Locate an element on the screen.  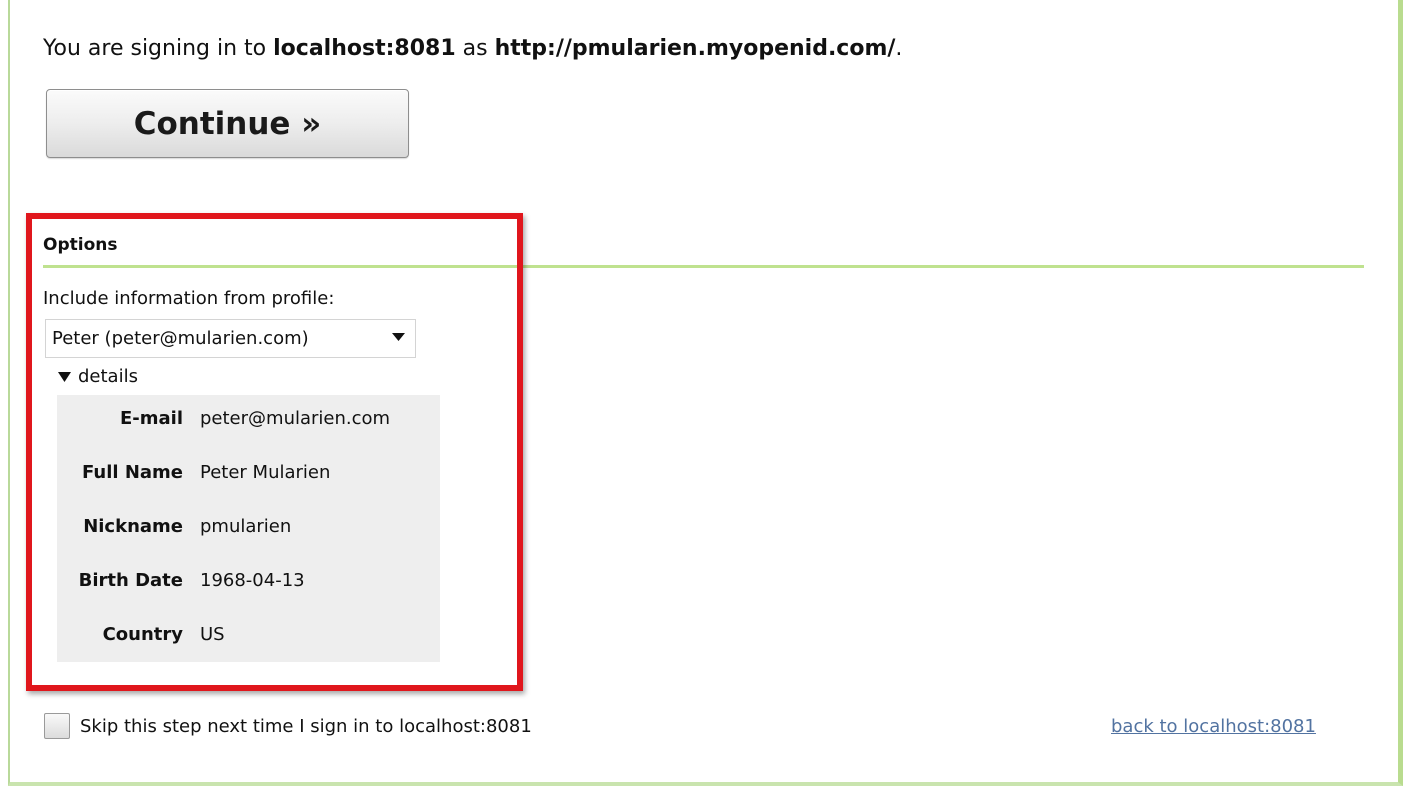
intro-identity: http://pmularien.myopenid.com/ is located at coordinates (695, 48).